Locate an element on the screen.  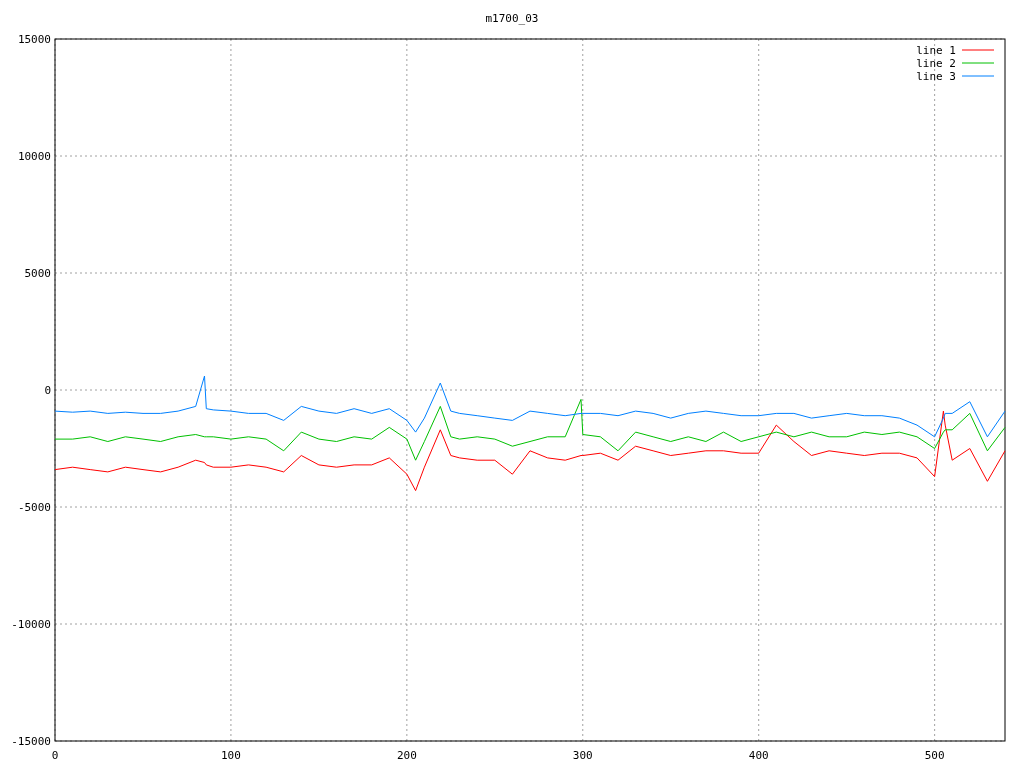
x-tick-label: 100 is located at coordinates (231, 755).